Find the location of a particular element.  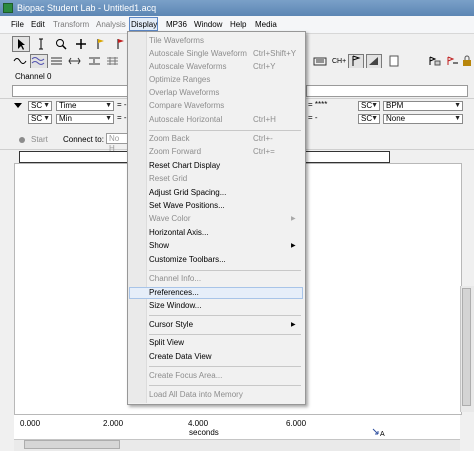

waveform-icon is located at coordinates (20, 61).